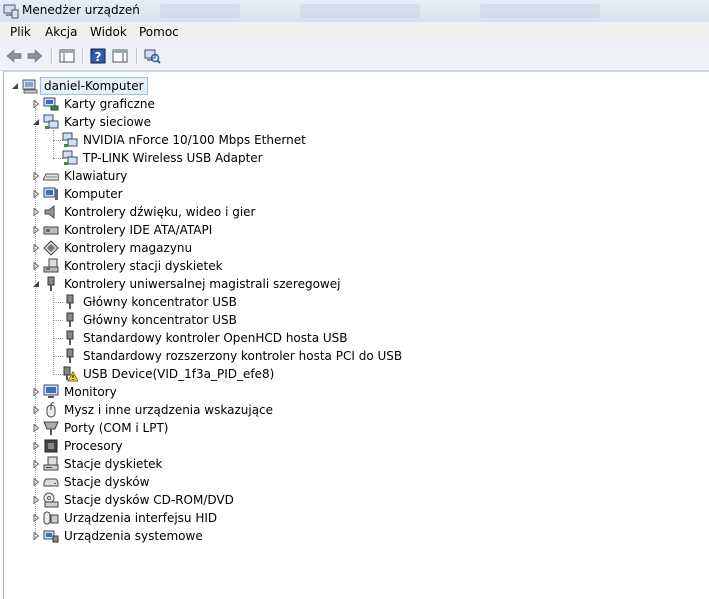 The image size is (709, 599). I want to click on tree-item-ports: Porty (COM i LPT), so click(154, 428).